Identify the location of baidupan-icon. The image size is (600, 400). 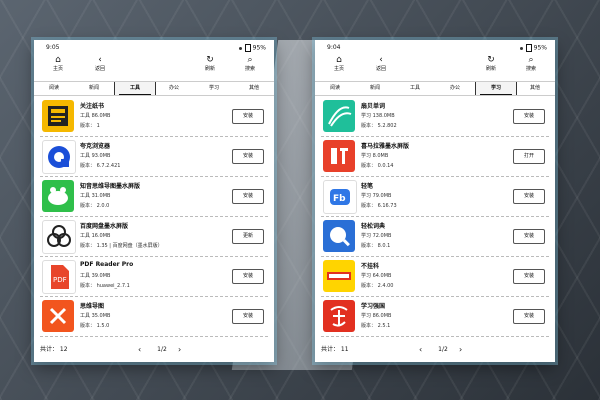
(59, 237).